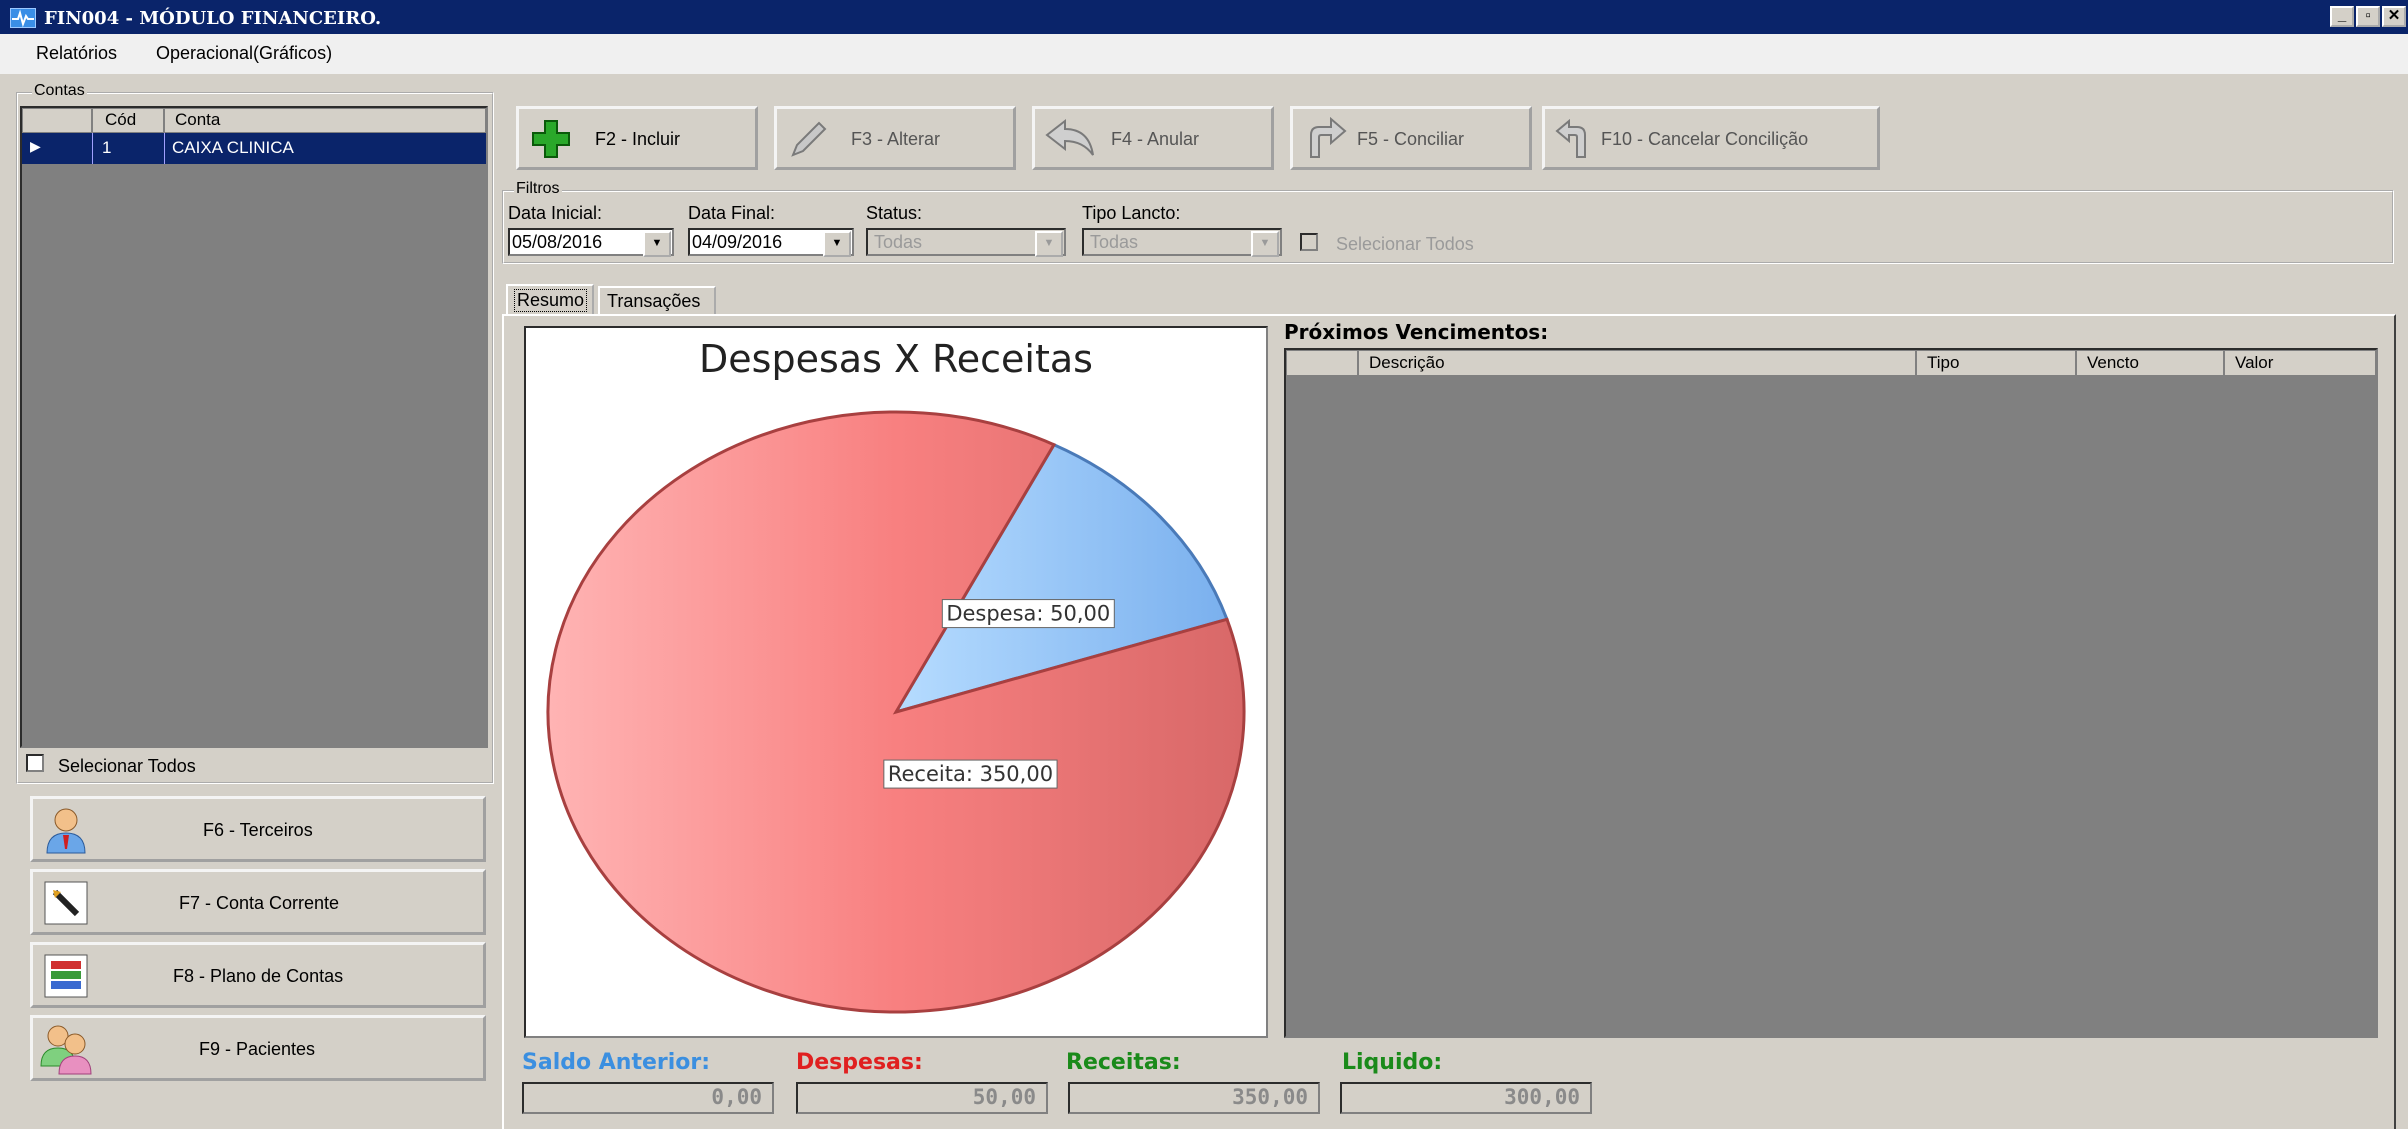  Describe the element at coordinates (66, 831) in the screenshot. I see `person-icon` at that location.